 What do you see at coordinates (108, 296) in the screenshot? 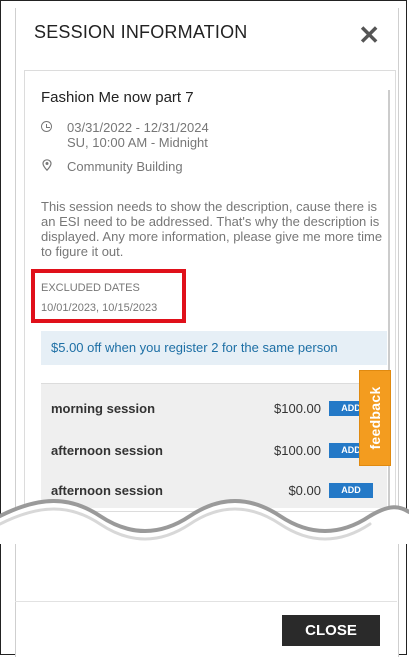
I see `excluded-dates-highlight` at bounding box center [108, 296].